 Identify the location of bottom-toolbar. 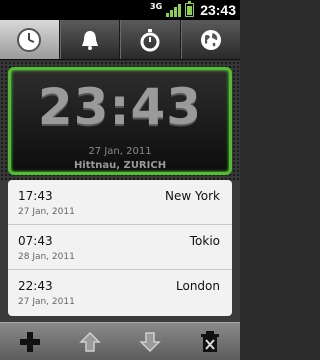
(120, 341).